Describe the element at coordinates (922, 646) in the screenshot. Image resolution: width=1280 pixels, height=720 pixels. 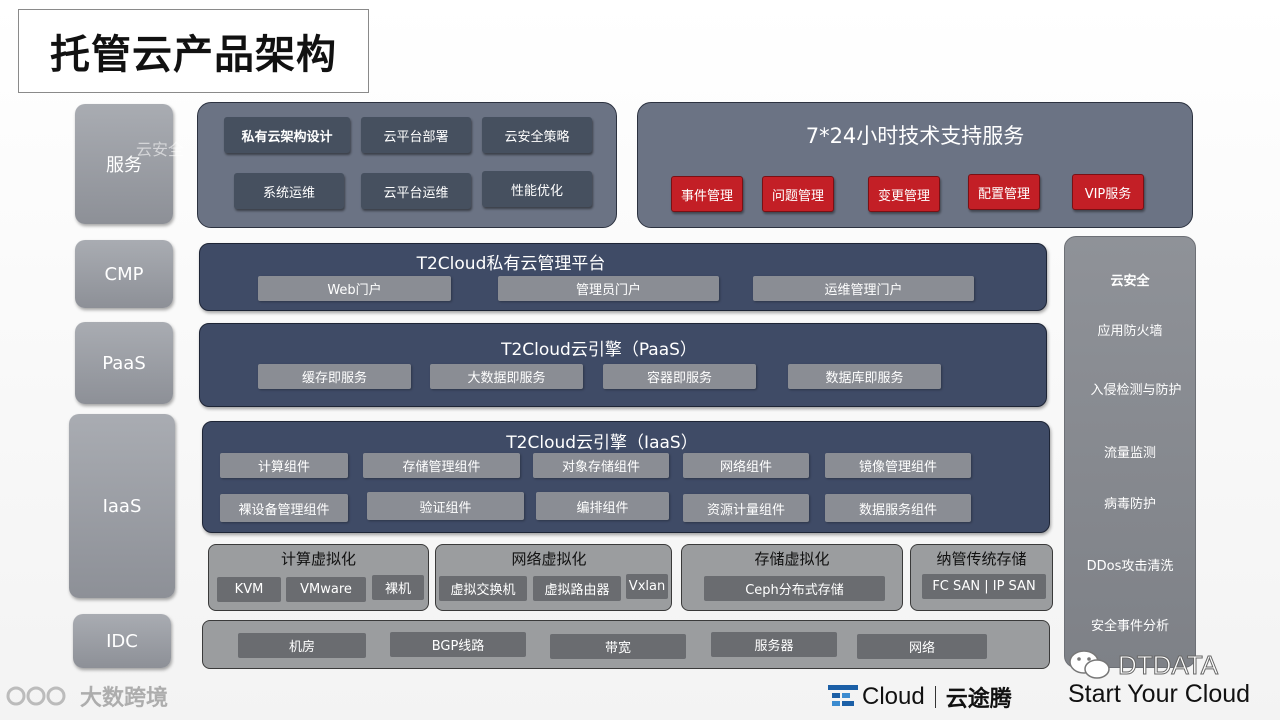
I see `idc-item: 网络` at that location.